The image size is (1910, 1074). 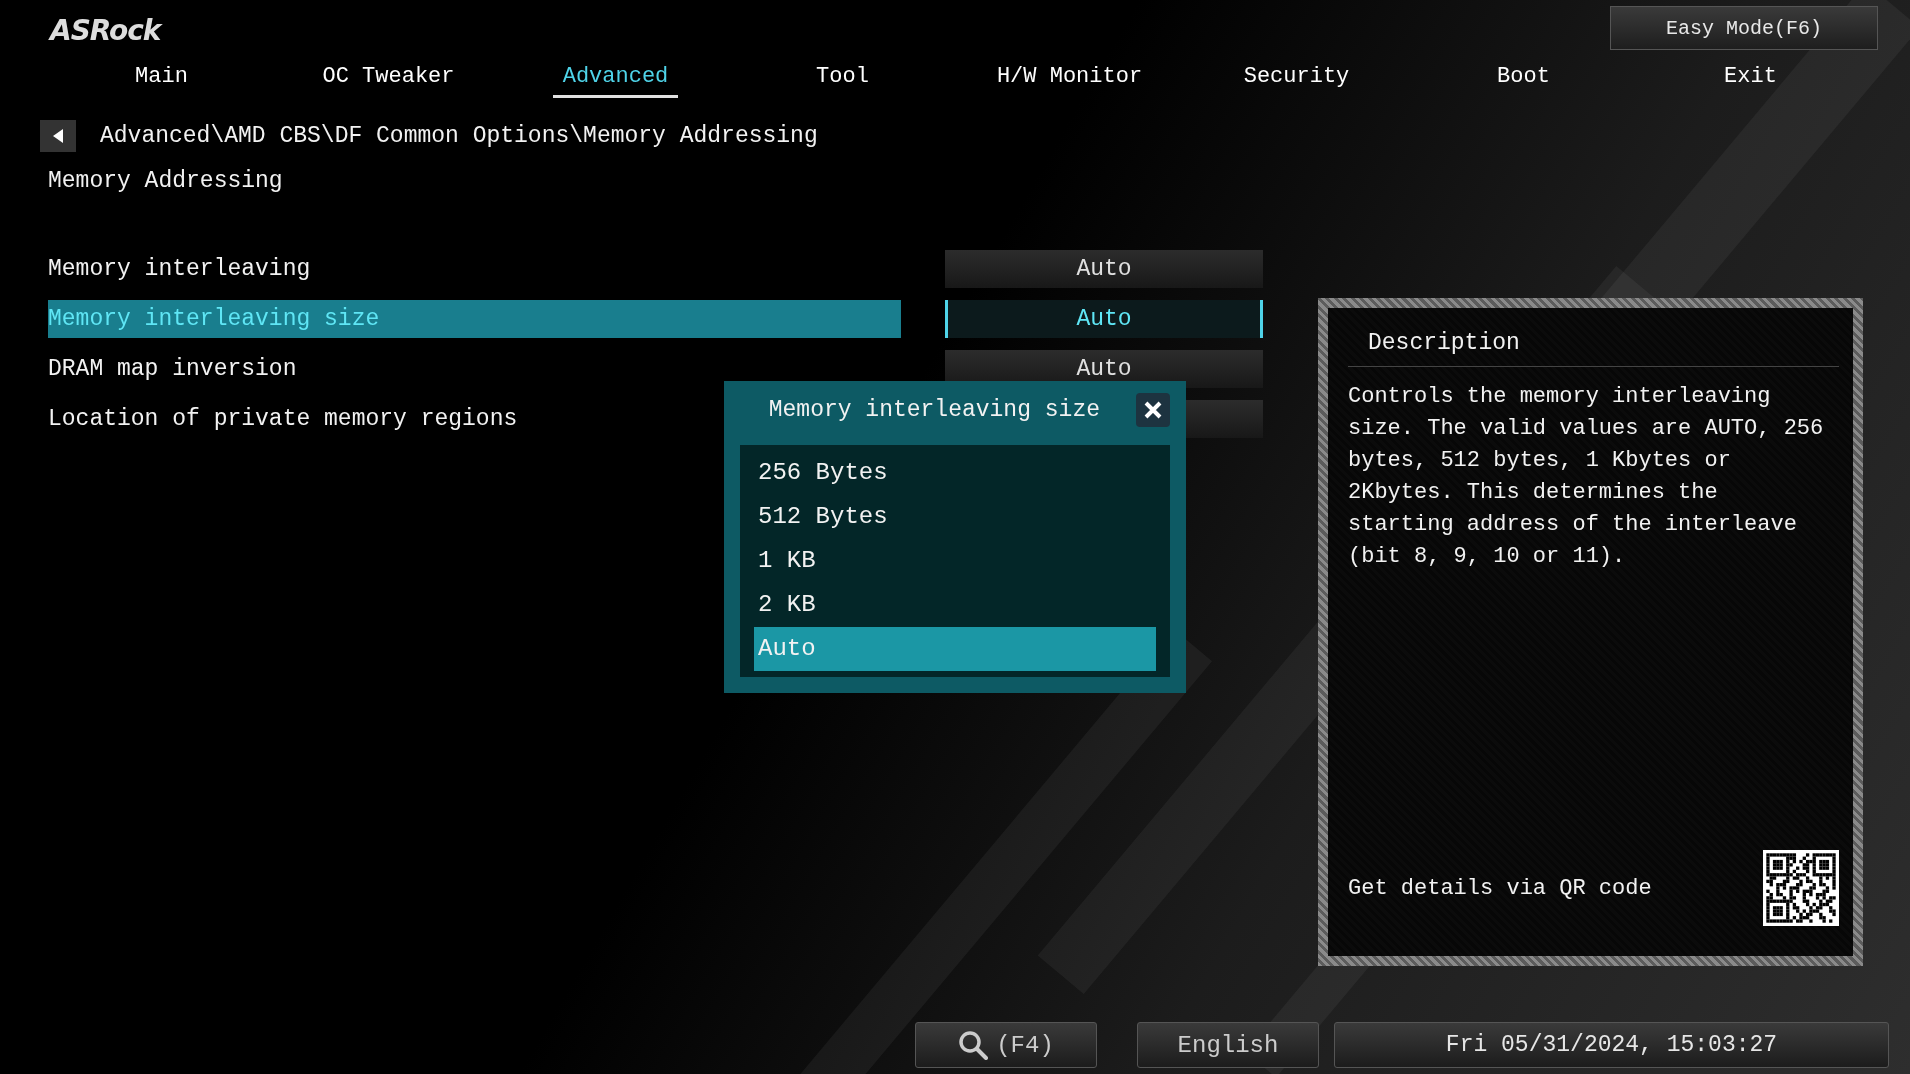 What do you see at coordinates (955, 561) in the screenshot?
I see `option-item: 1 KB` at bounding box center [955, 561].